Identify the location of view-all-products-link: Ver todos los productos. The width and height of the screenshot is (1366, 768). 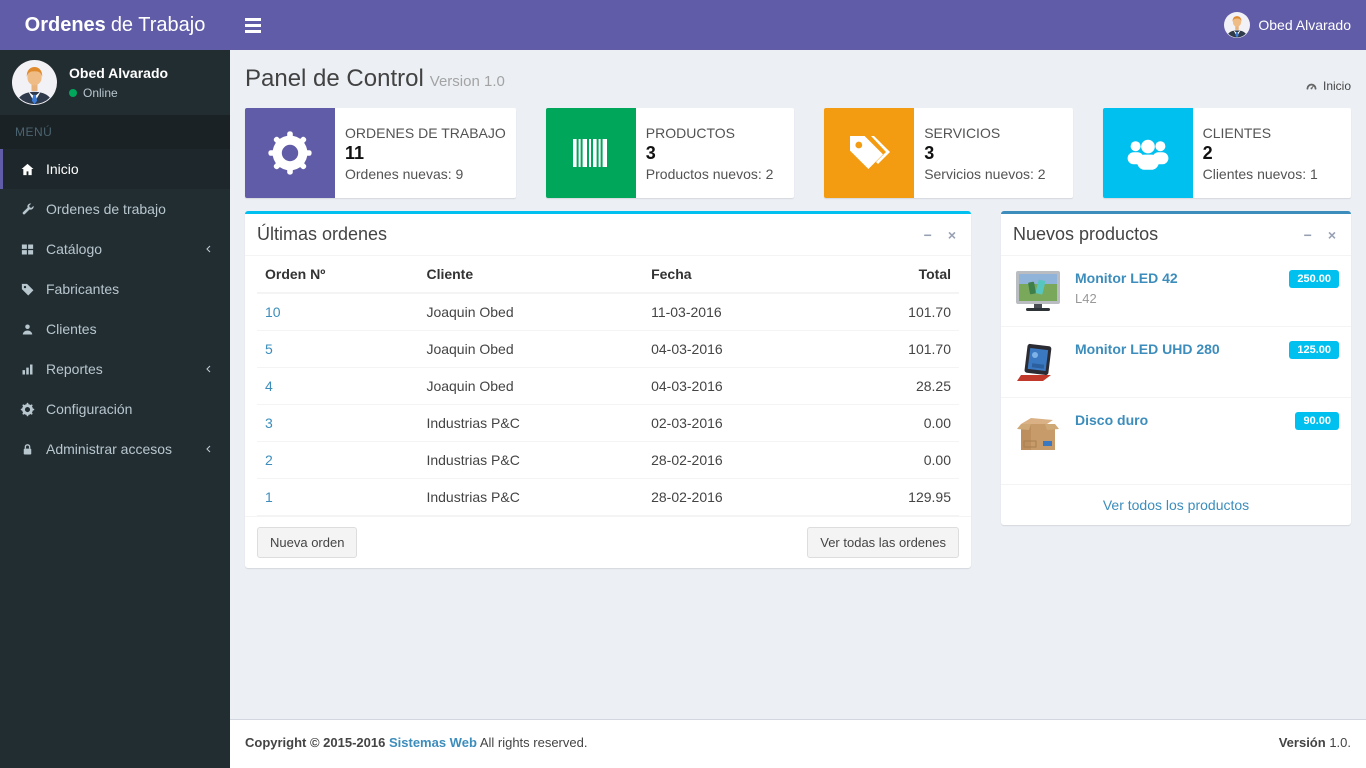
(1176, 505).